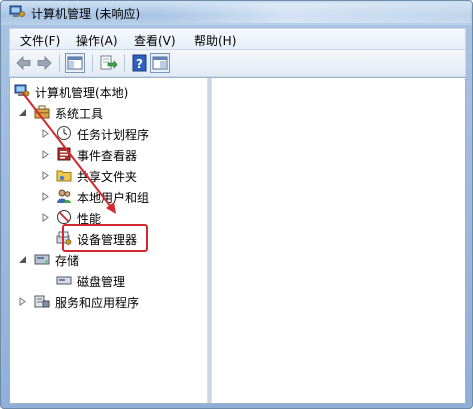 Image resolution: width=473 pixels, height=409 pixels. Describe the element at coordinates (42, 301) in the screenshot. I see `services-icon` at that location.